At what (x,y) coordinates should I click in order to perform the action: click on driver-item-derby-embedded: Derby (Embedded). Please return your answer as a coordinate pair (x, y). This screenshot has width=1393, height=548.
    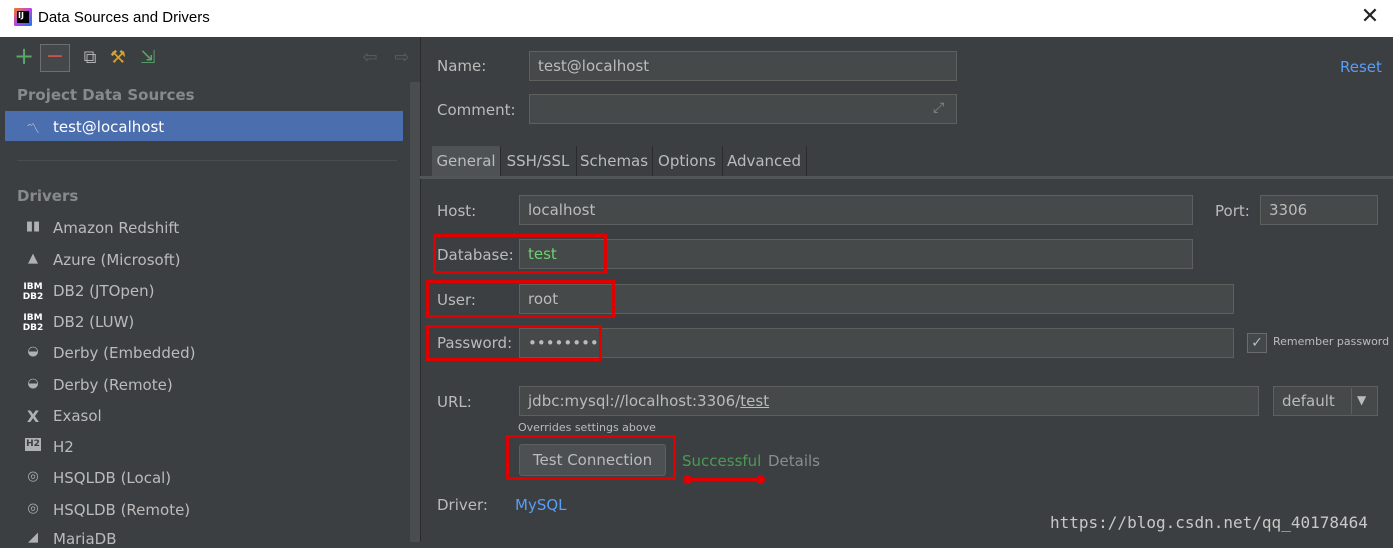
    Looking at the image, I should click on (124, 353).